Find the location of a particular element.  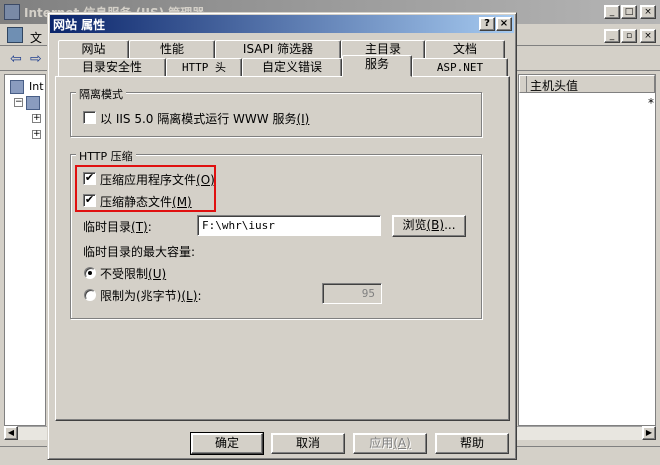

console-doc-icon is located at coordinates (15, 35).